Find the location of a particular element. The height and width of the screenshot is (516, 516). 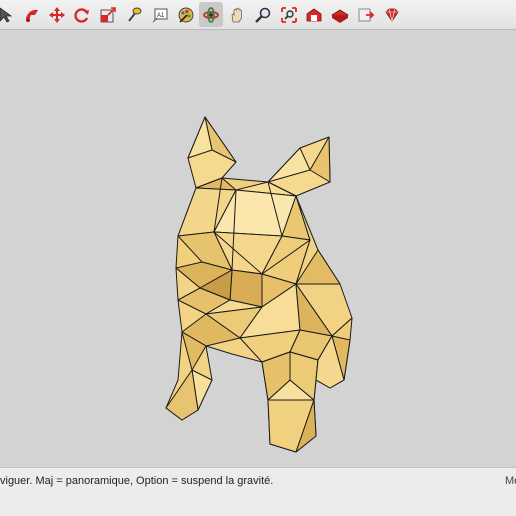

orbit-icon is located at coordinates (211, 14).